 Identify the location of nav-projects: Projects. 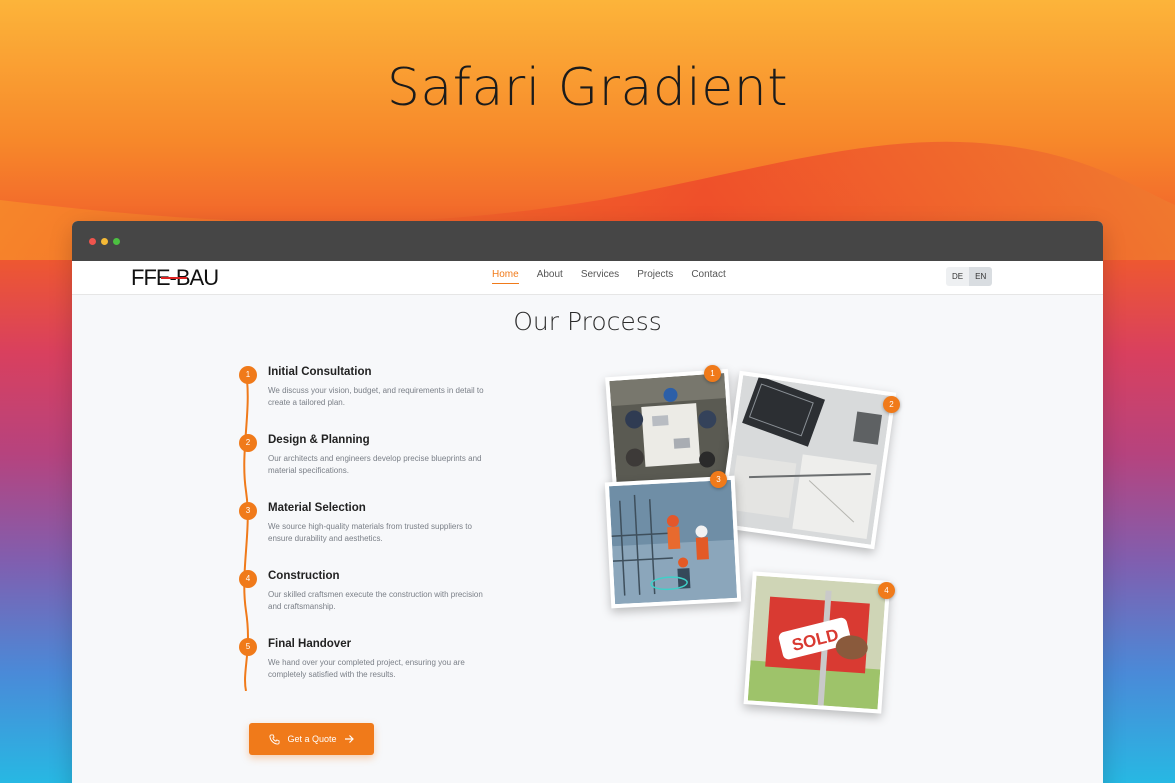
(655, 276).